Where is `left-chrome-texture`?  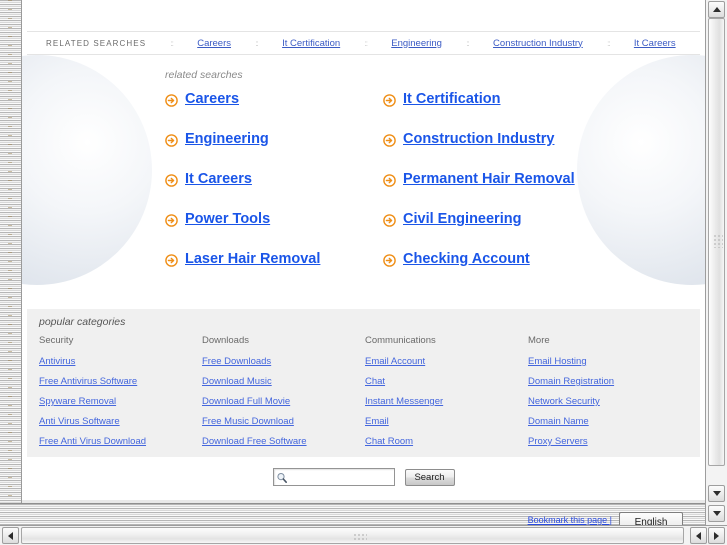 left-chrome-texture is located at coordinates (10, 256).